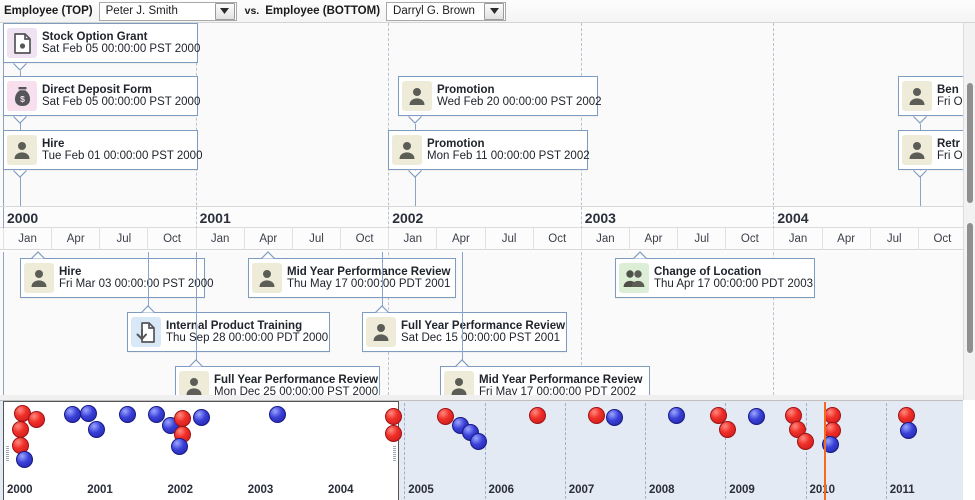 Image resolution: width=975 pixels, height=500 pixels. I want to click on axis-month-2000-Jul: Jul, so click(123, 239).